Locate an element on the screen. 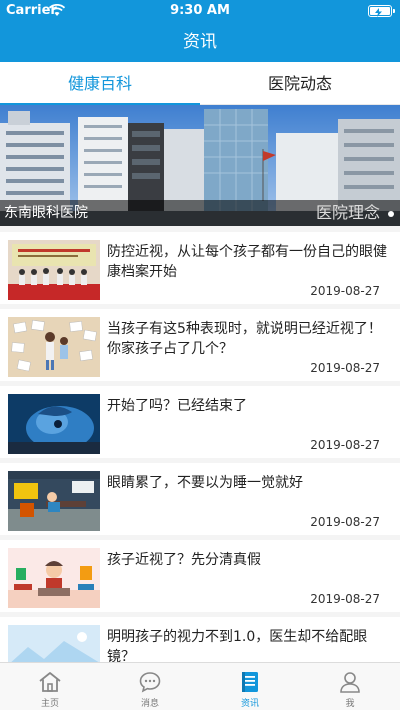 This screenshot has width=400, height=710. home-icon is located at coordinates (50, 682).